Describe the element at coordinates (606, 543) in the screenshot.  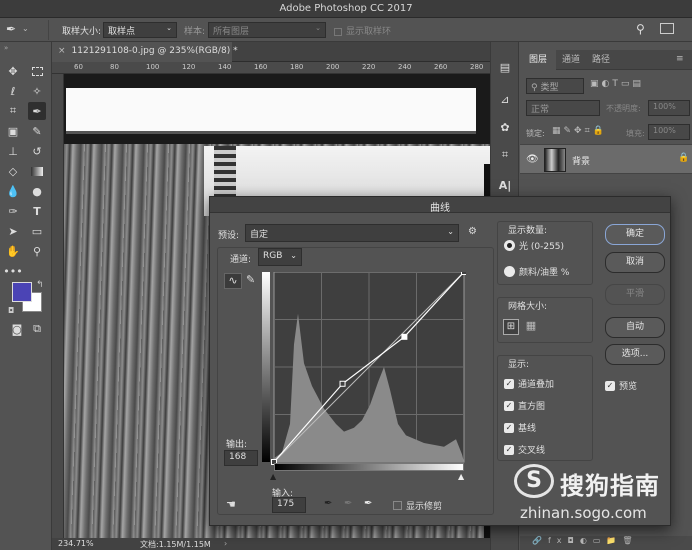
I see `layers-footer-icons: 🔗fx◘◐▭📁🗑` at that location.